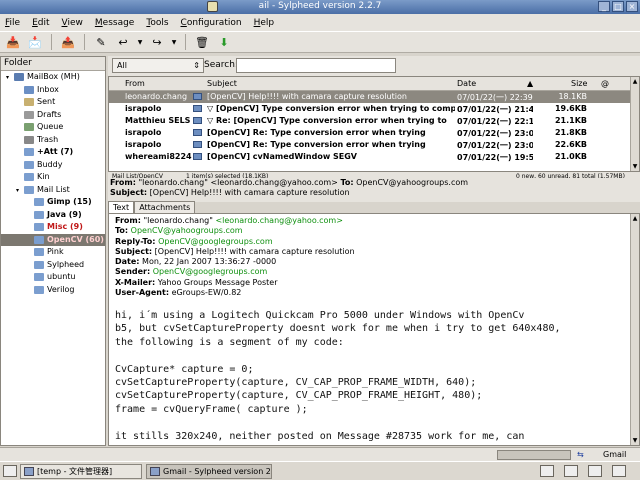 The image size is (640, 480). I want to click on workspace-3-icon, so click(595, 471).